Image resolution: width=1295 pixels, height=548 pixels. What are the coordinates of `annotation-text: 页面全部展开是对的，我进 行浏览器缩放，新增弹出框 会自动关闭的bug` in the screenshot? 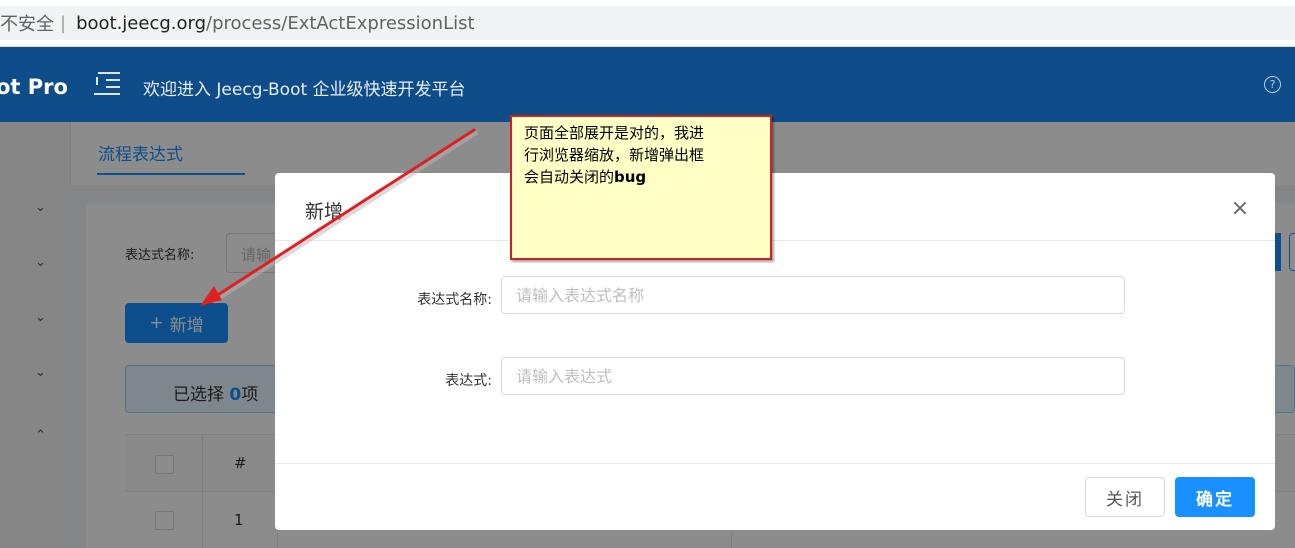 It's located at (644, 155).